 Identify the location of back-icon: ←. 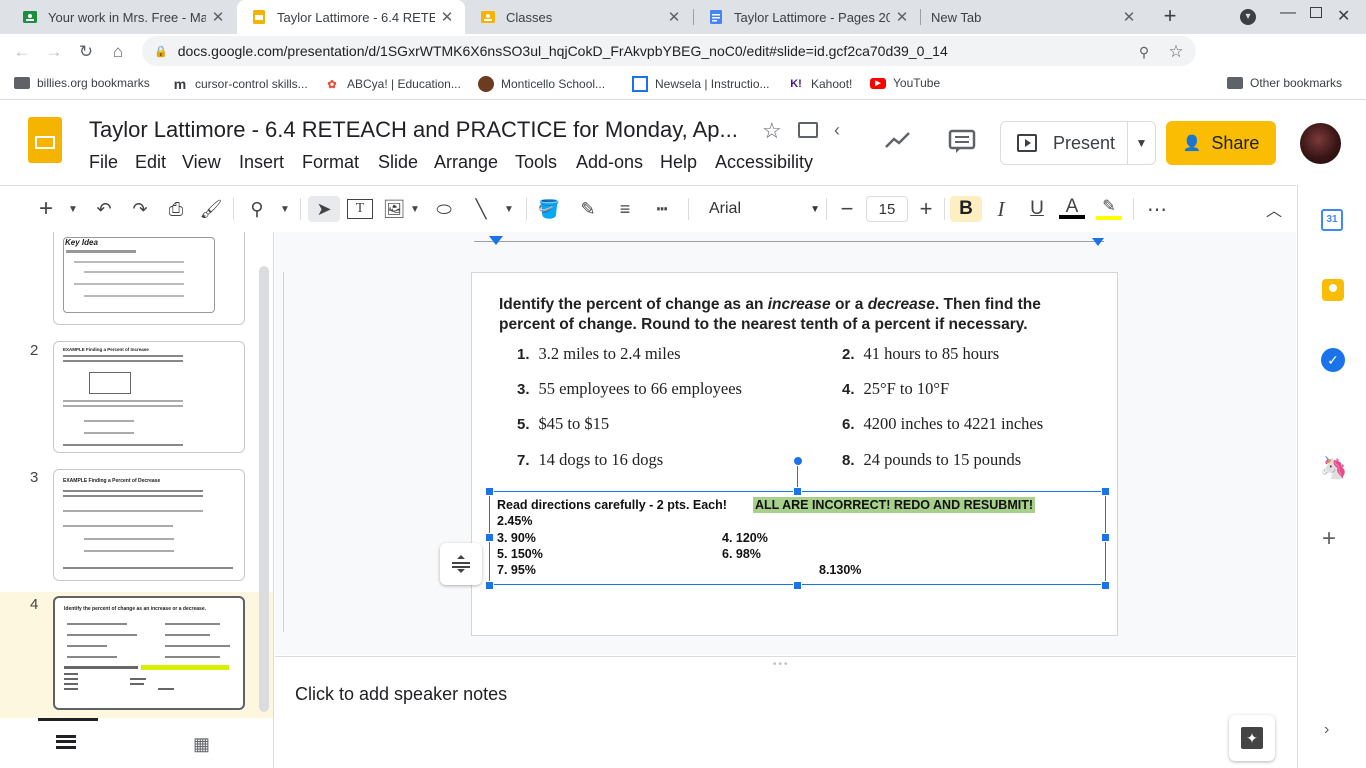
(22, 52).